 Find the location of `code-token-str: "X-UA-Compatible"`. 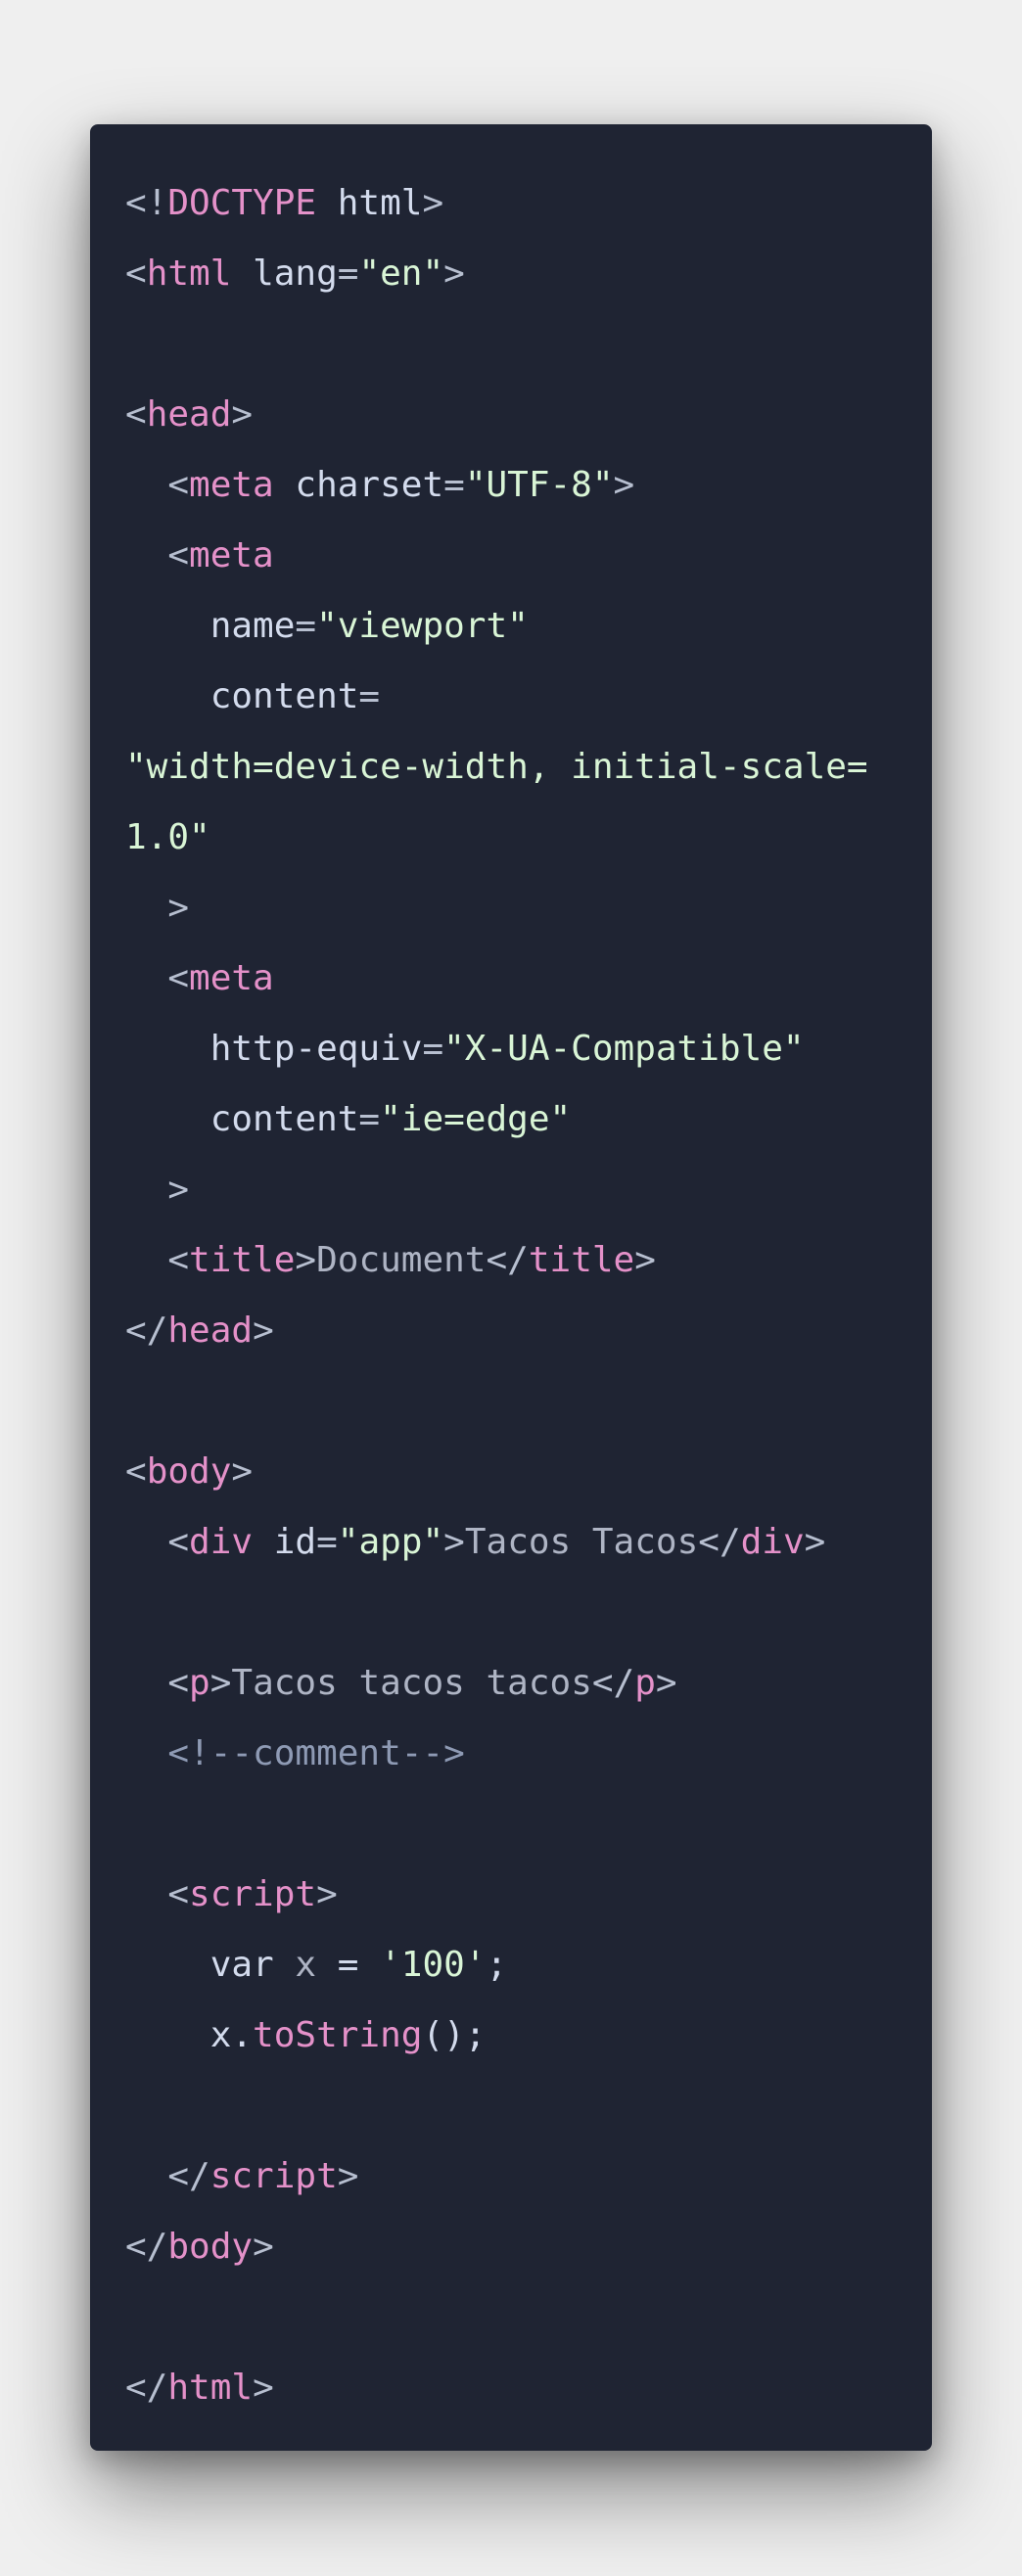

code-token-str: "X-UA-Compatible" is located at coordinates (624, 1049).